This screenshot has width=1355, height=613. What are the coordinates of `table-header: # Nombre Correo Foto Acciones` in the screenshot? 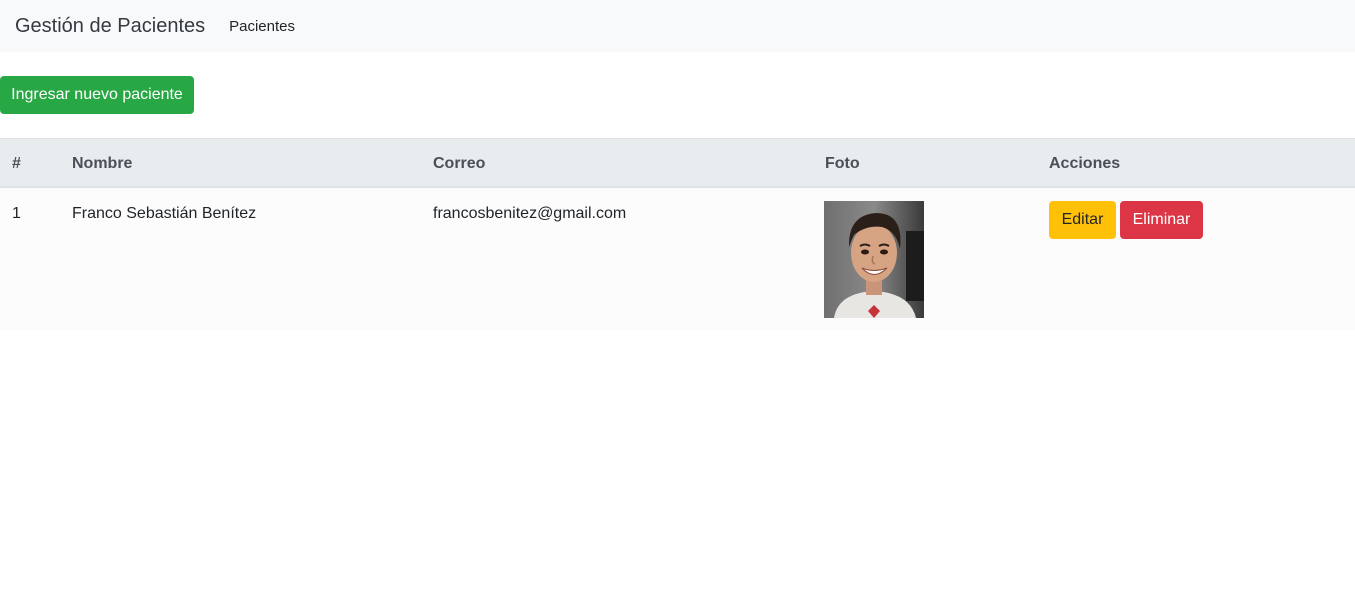 It's located at (677, 163).